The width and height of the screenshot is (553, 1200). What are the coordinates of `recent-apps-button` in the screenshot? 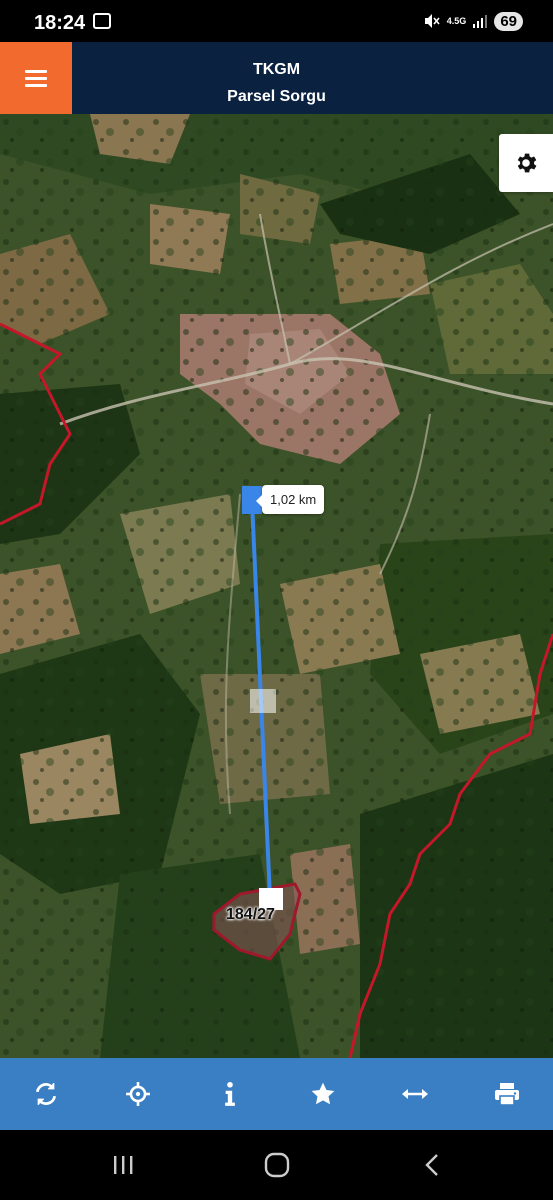 It's located at (123, 1165).